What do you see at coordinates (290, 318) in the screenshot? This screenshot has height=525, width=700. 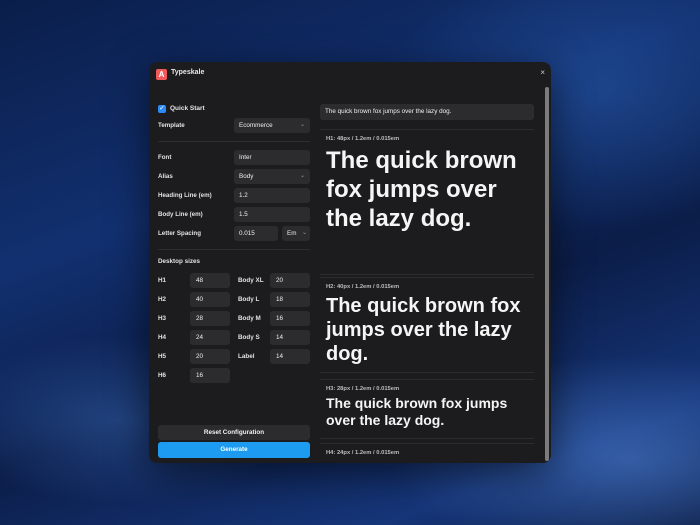 I see `size-input-body-m: 16` at bounding box center [290, 318].